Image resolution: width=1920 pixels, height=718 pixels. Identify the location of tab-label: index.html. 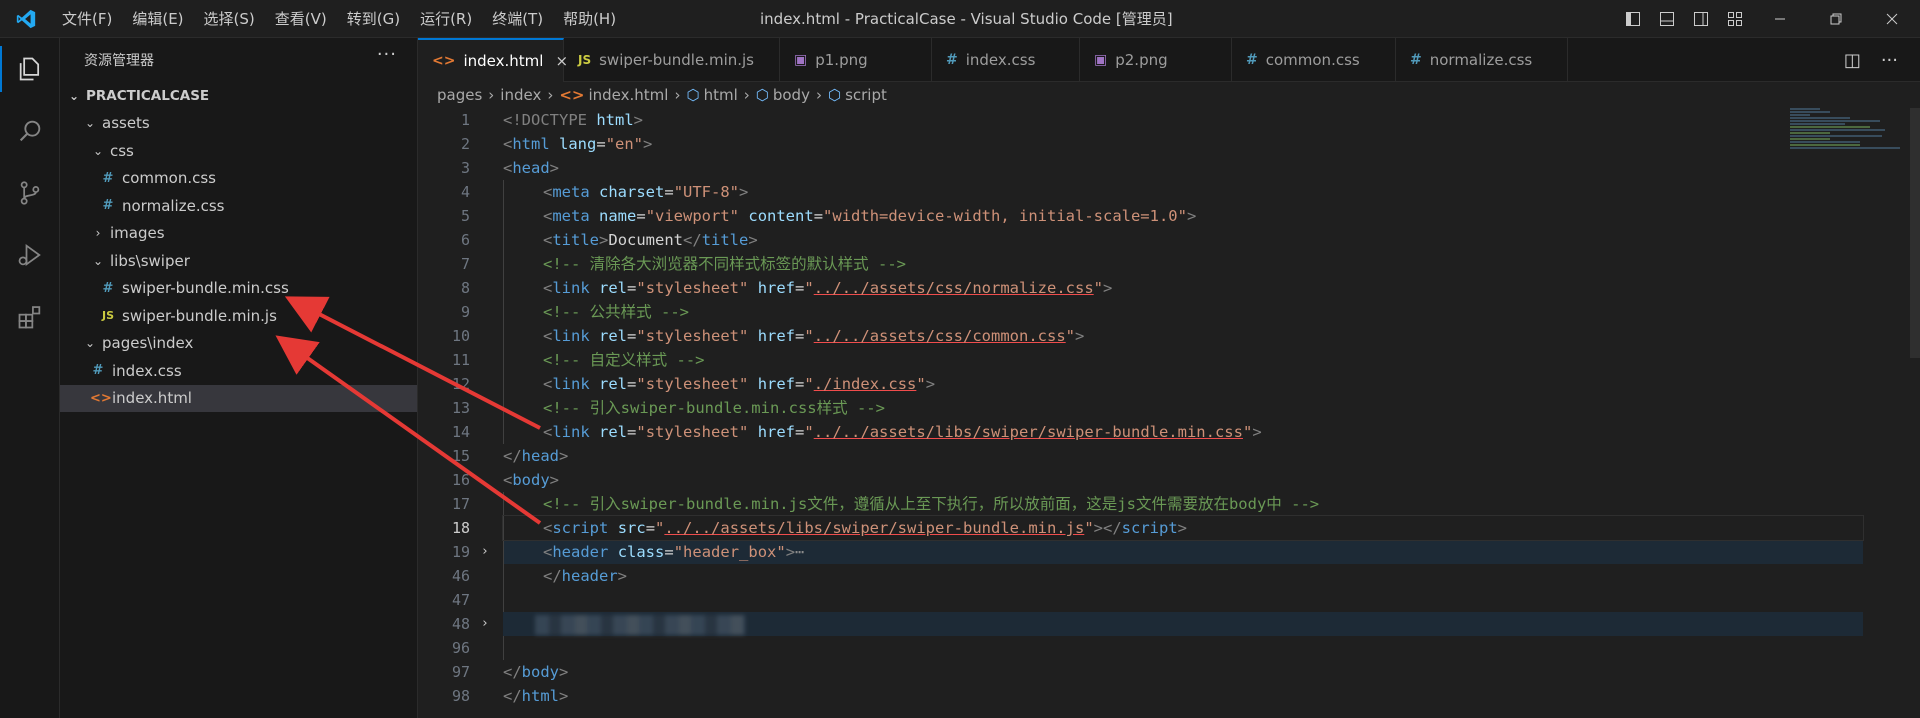
(503, 61).